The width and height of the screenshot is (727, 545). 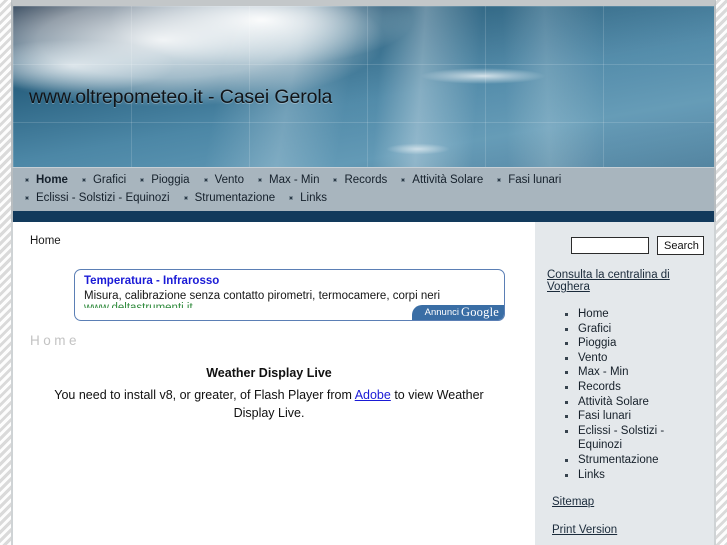 I want to click on sidebar-item-home: Home, so click(x=634, y=314).